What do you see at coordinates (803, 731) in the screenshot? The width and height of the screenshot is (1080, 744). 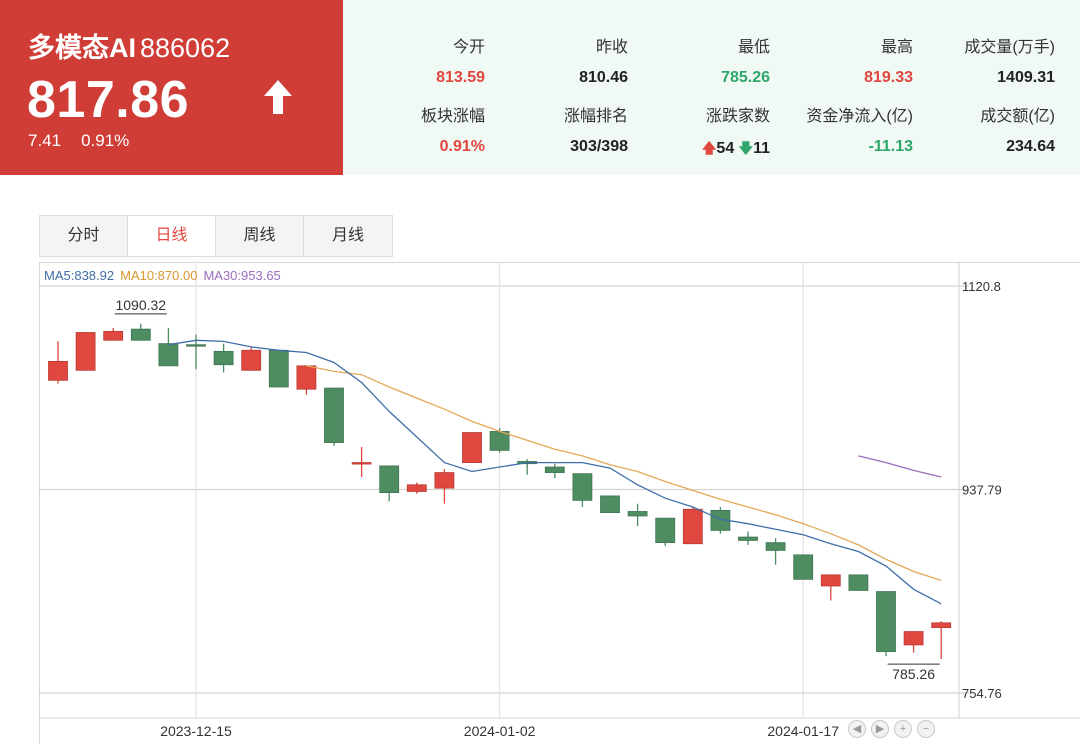 I see `x-tick-label: 2024-01-17` at bounding box center [803, 731].